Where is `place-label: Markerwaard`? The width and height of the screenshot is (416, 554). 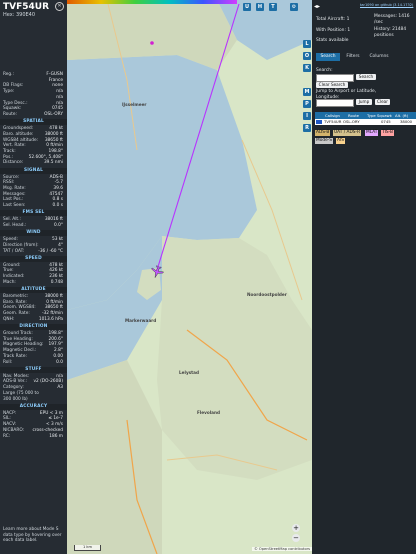
place-label: Markerwaard is located at coordinates (141, 320).